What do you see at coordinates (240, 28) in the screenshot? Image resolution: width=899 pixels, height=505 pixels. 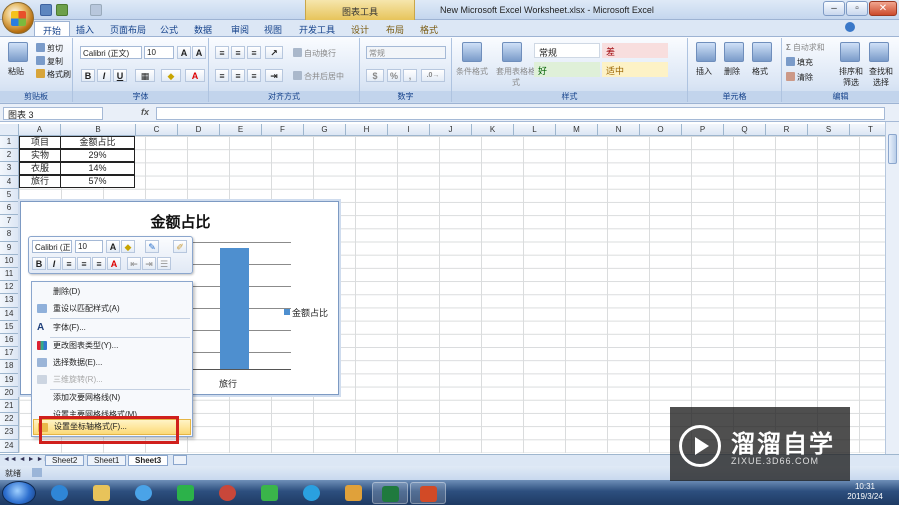 I see `tab-review: 审阅` at bounding box center [240, 28].